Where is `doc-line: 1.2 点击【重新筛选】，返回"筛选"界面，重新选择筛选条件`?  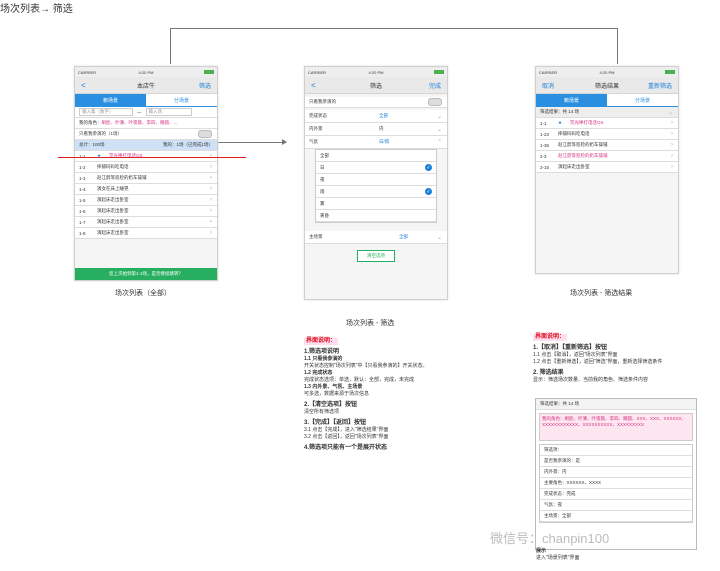 doc-line: 1.2 点击【重新筛选】，返回"筛选"界面，重新选择筛选条件 is located at coordinates (598, 362).